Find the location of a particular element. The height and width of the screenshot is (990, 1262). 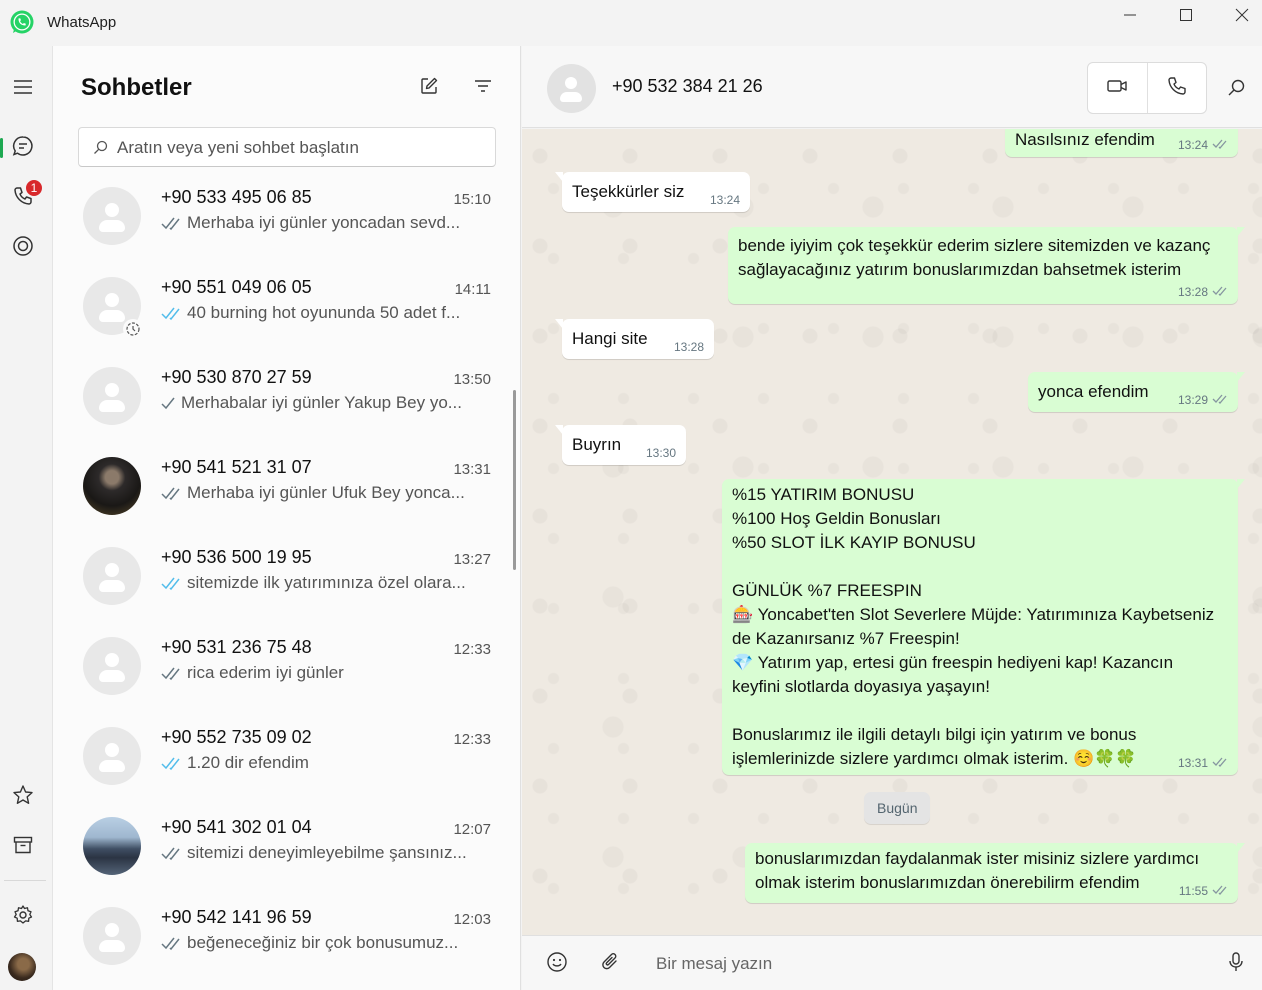

archive-button is located at coordinates (23, 847).